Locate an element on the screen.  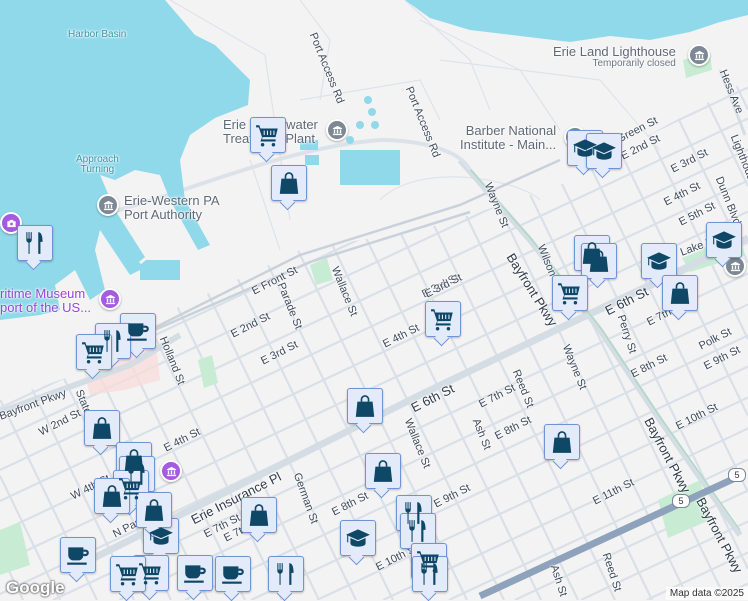
lighthouse-label: Erie Land Lighthouse Temporarily closed is located at coordinates (614, 57).